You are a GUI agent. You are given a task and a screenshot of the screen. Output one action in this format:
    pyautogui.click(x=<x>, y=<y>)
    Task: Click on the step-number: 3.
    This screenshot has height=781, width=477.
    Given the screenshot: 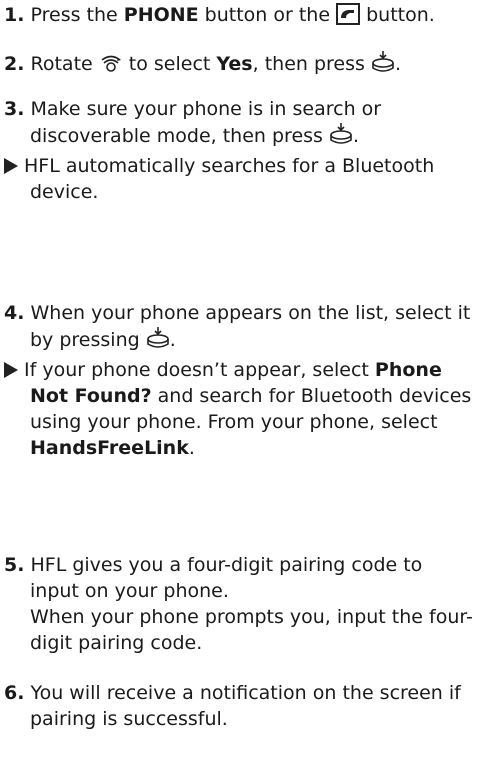 What is the action you would take?
    pyautogui.click(x=14, y=109)
    